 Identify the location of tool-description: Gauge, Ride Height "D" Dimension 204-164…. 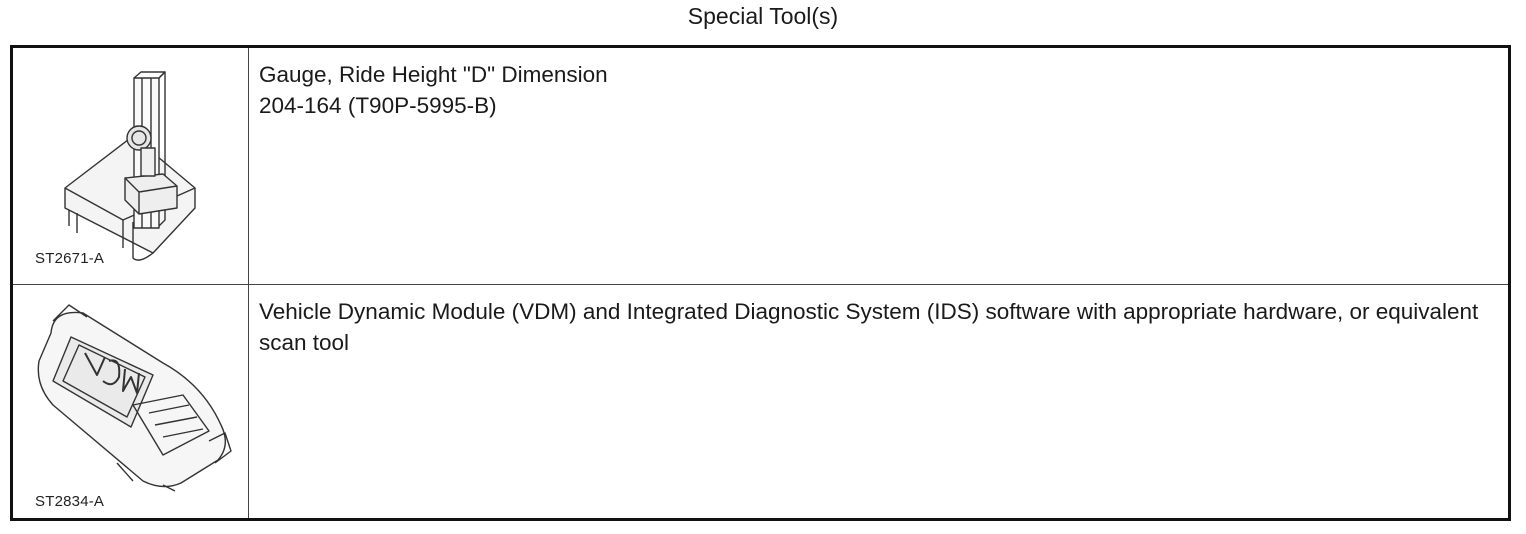
(878, 90).